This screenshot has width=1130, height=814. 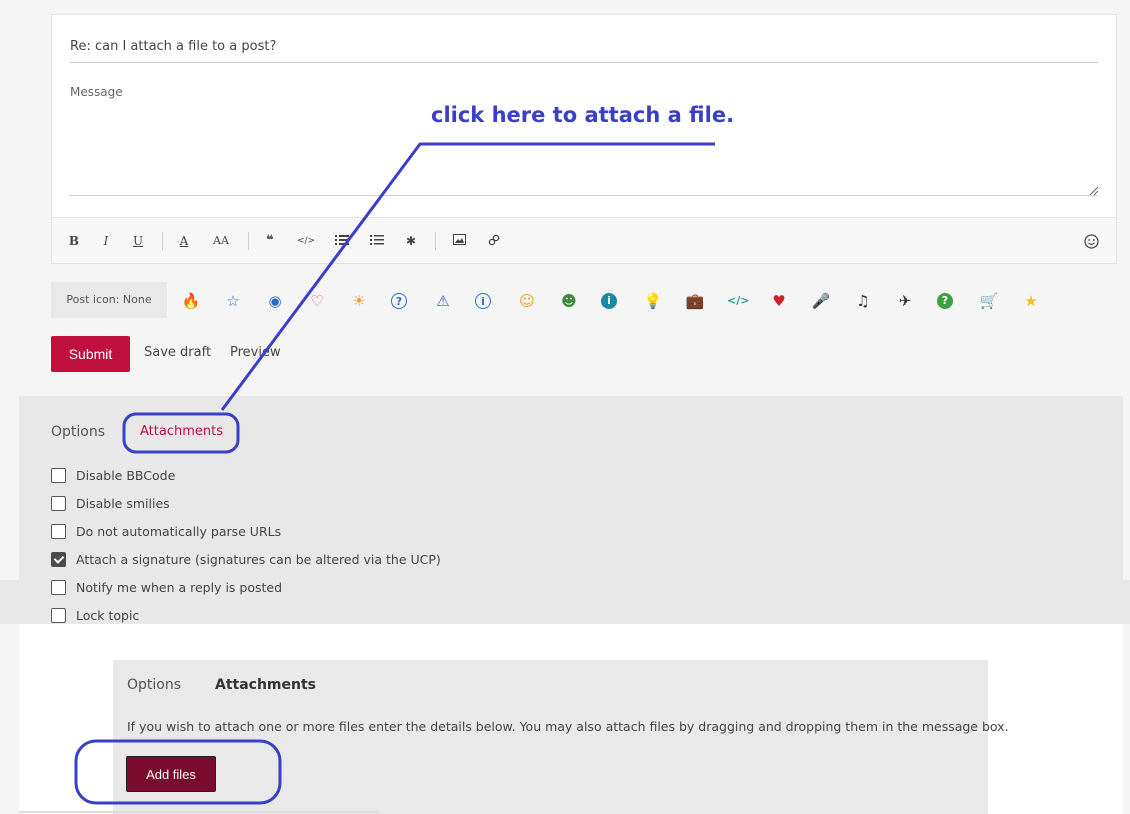 I want to click on annotation-arrow-line, so click(x=467, y=276).